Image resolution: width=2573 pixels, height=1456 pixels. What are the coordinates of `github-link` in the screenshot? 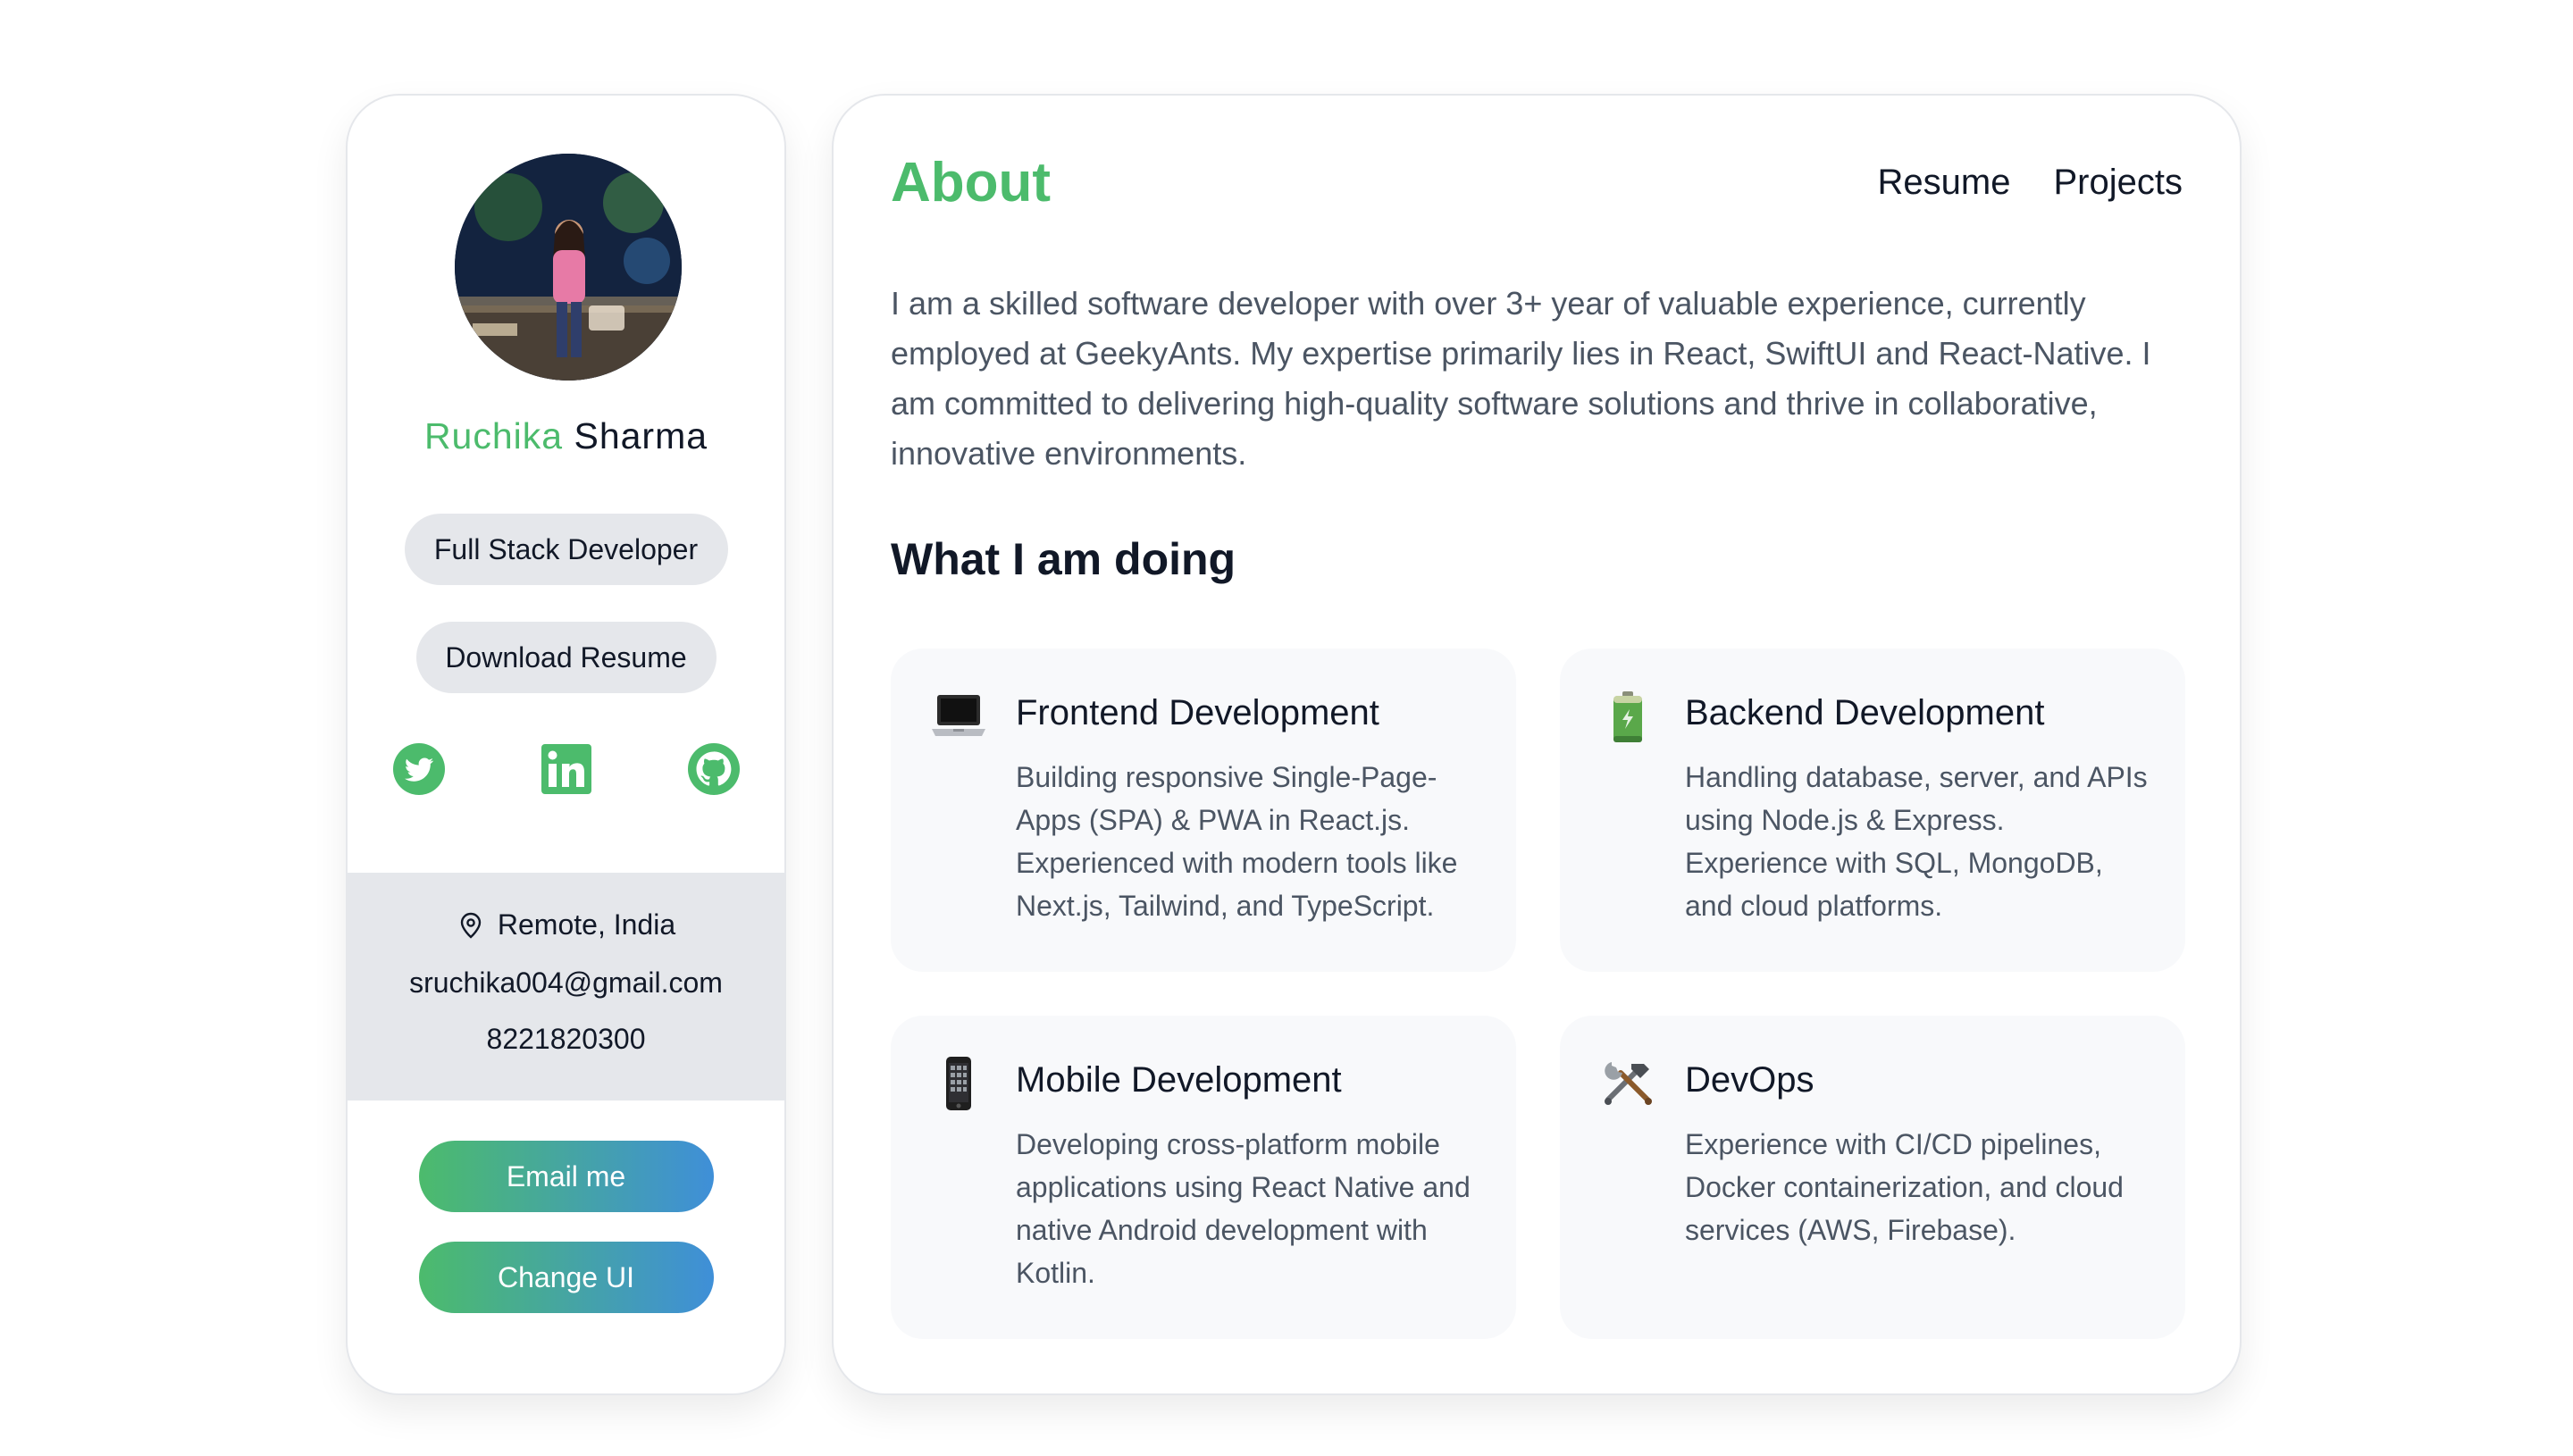 It's located at (714, 769).